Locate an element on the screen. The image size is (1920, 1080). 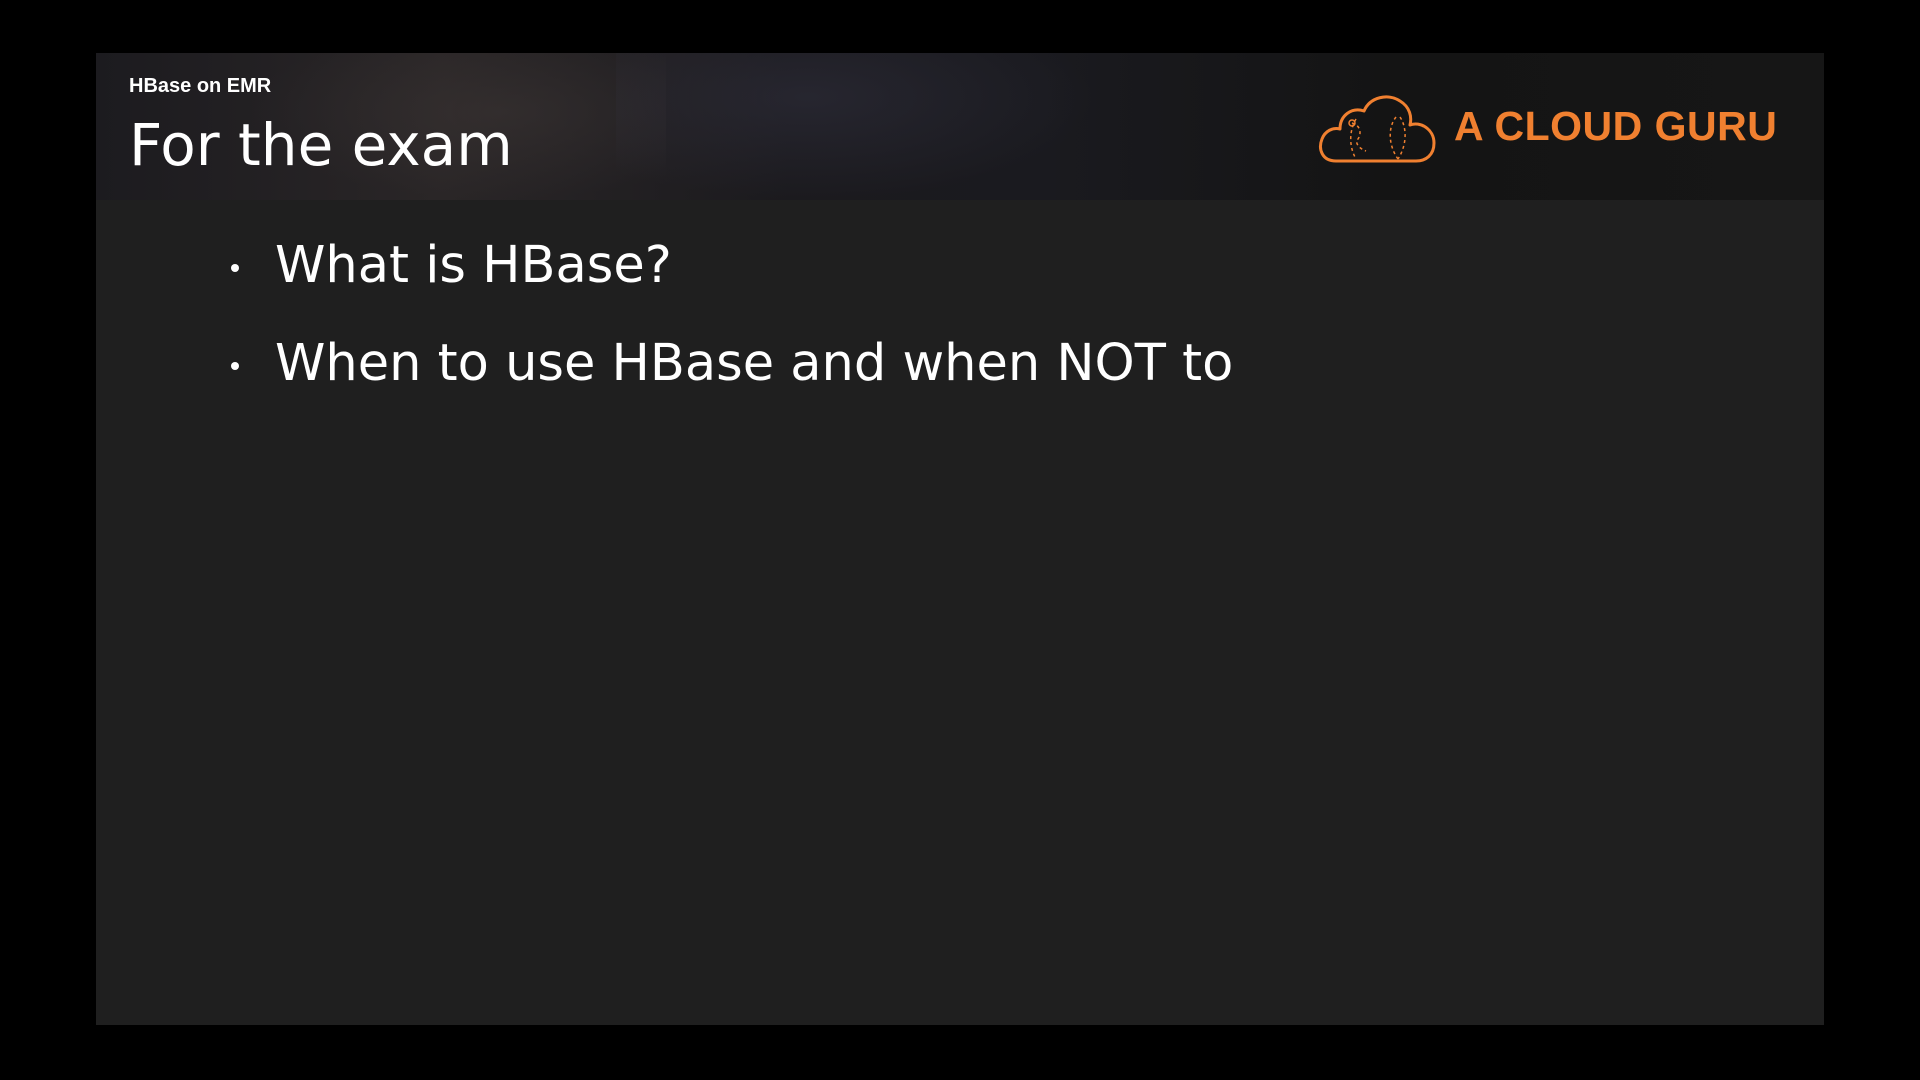
a-cloud-guru-logo: A CLOUD GURU is located at coordinates (1551, 129).